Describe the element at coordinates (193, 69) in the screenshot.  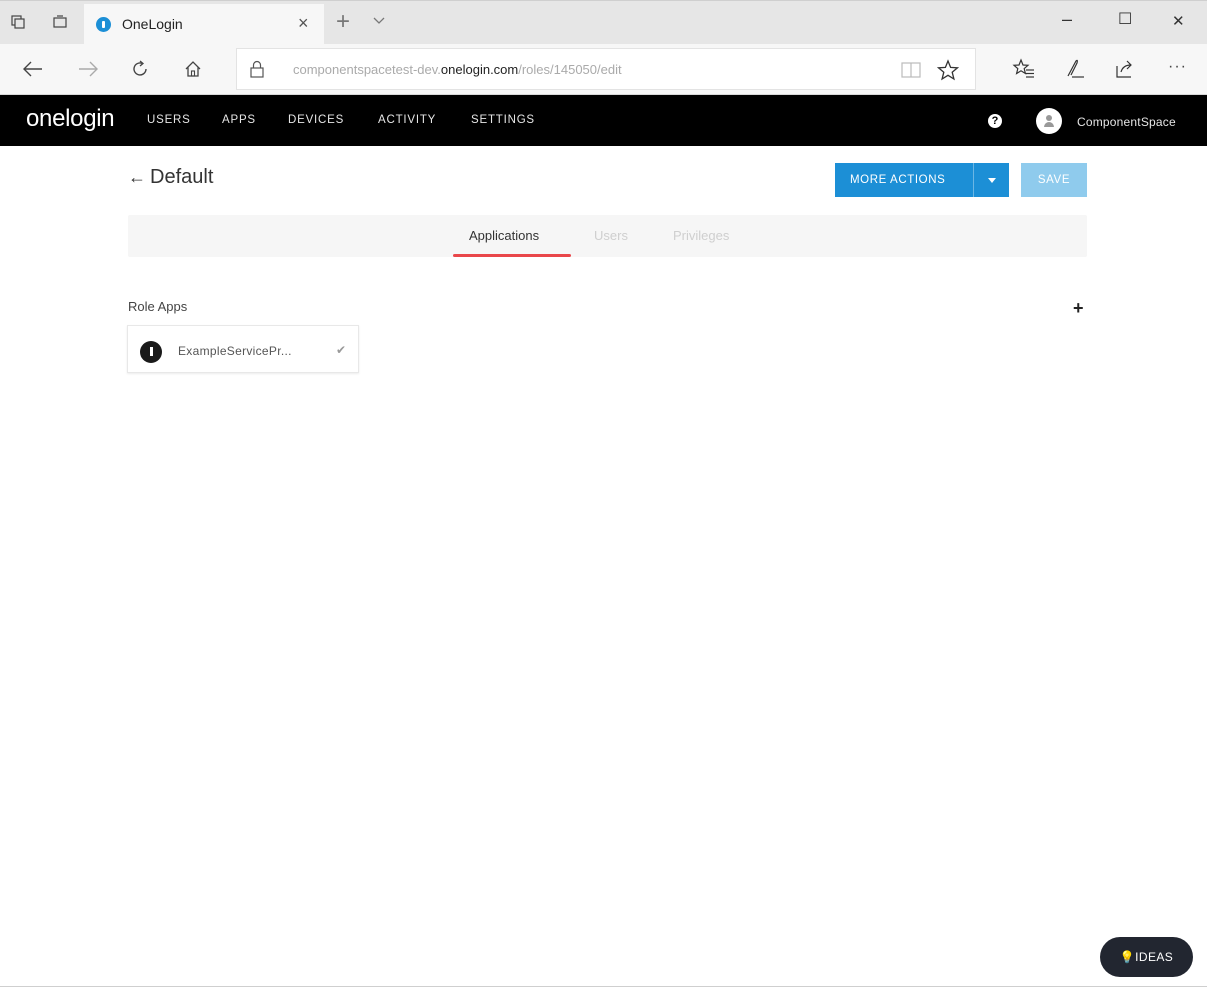
I see `home-icon` at that location.